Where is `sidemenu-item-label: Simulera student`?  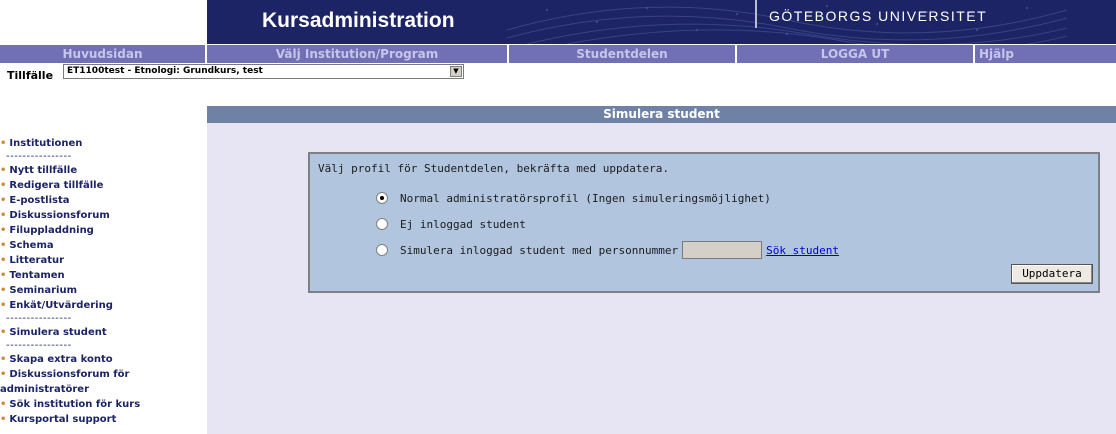 sidemenu-item-label: Simulera student is located at coordinates (58, 332).